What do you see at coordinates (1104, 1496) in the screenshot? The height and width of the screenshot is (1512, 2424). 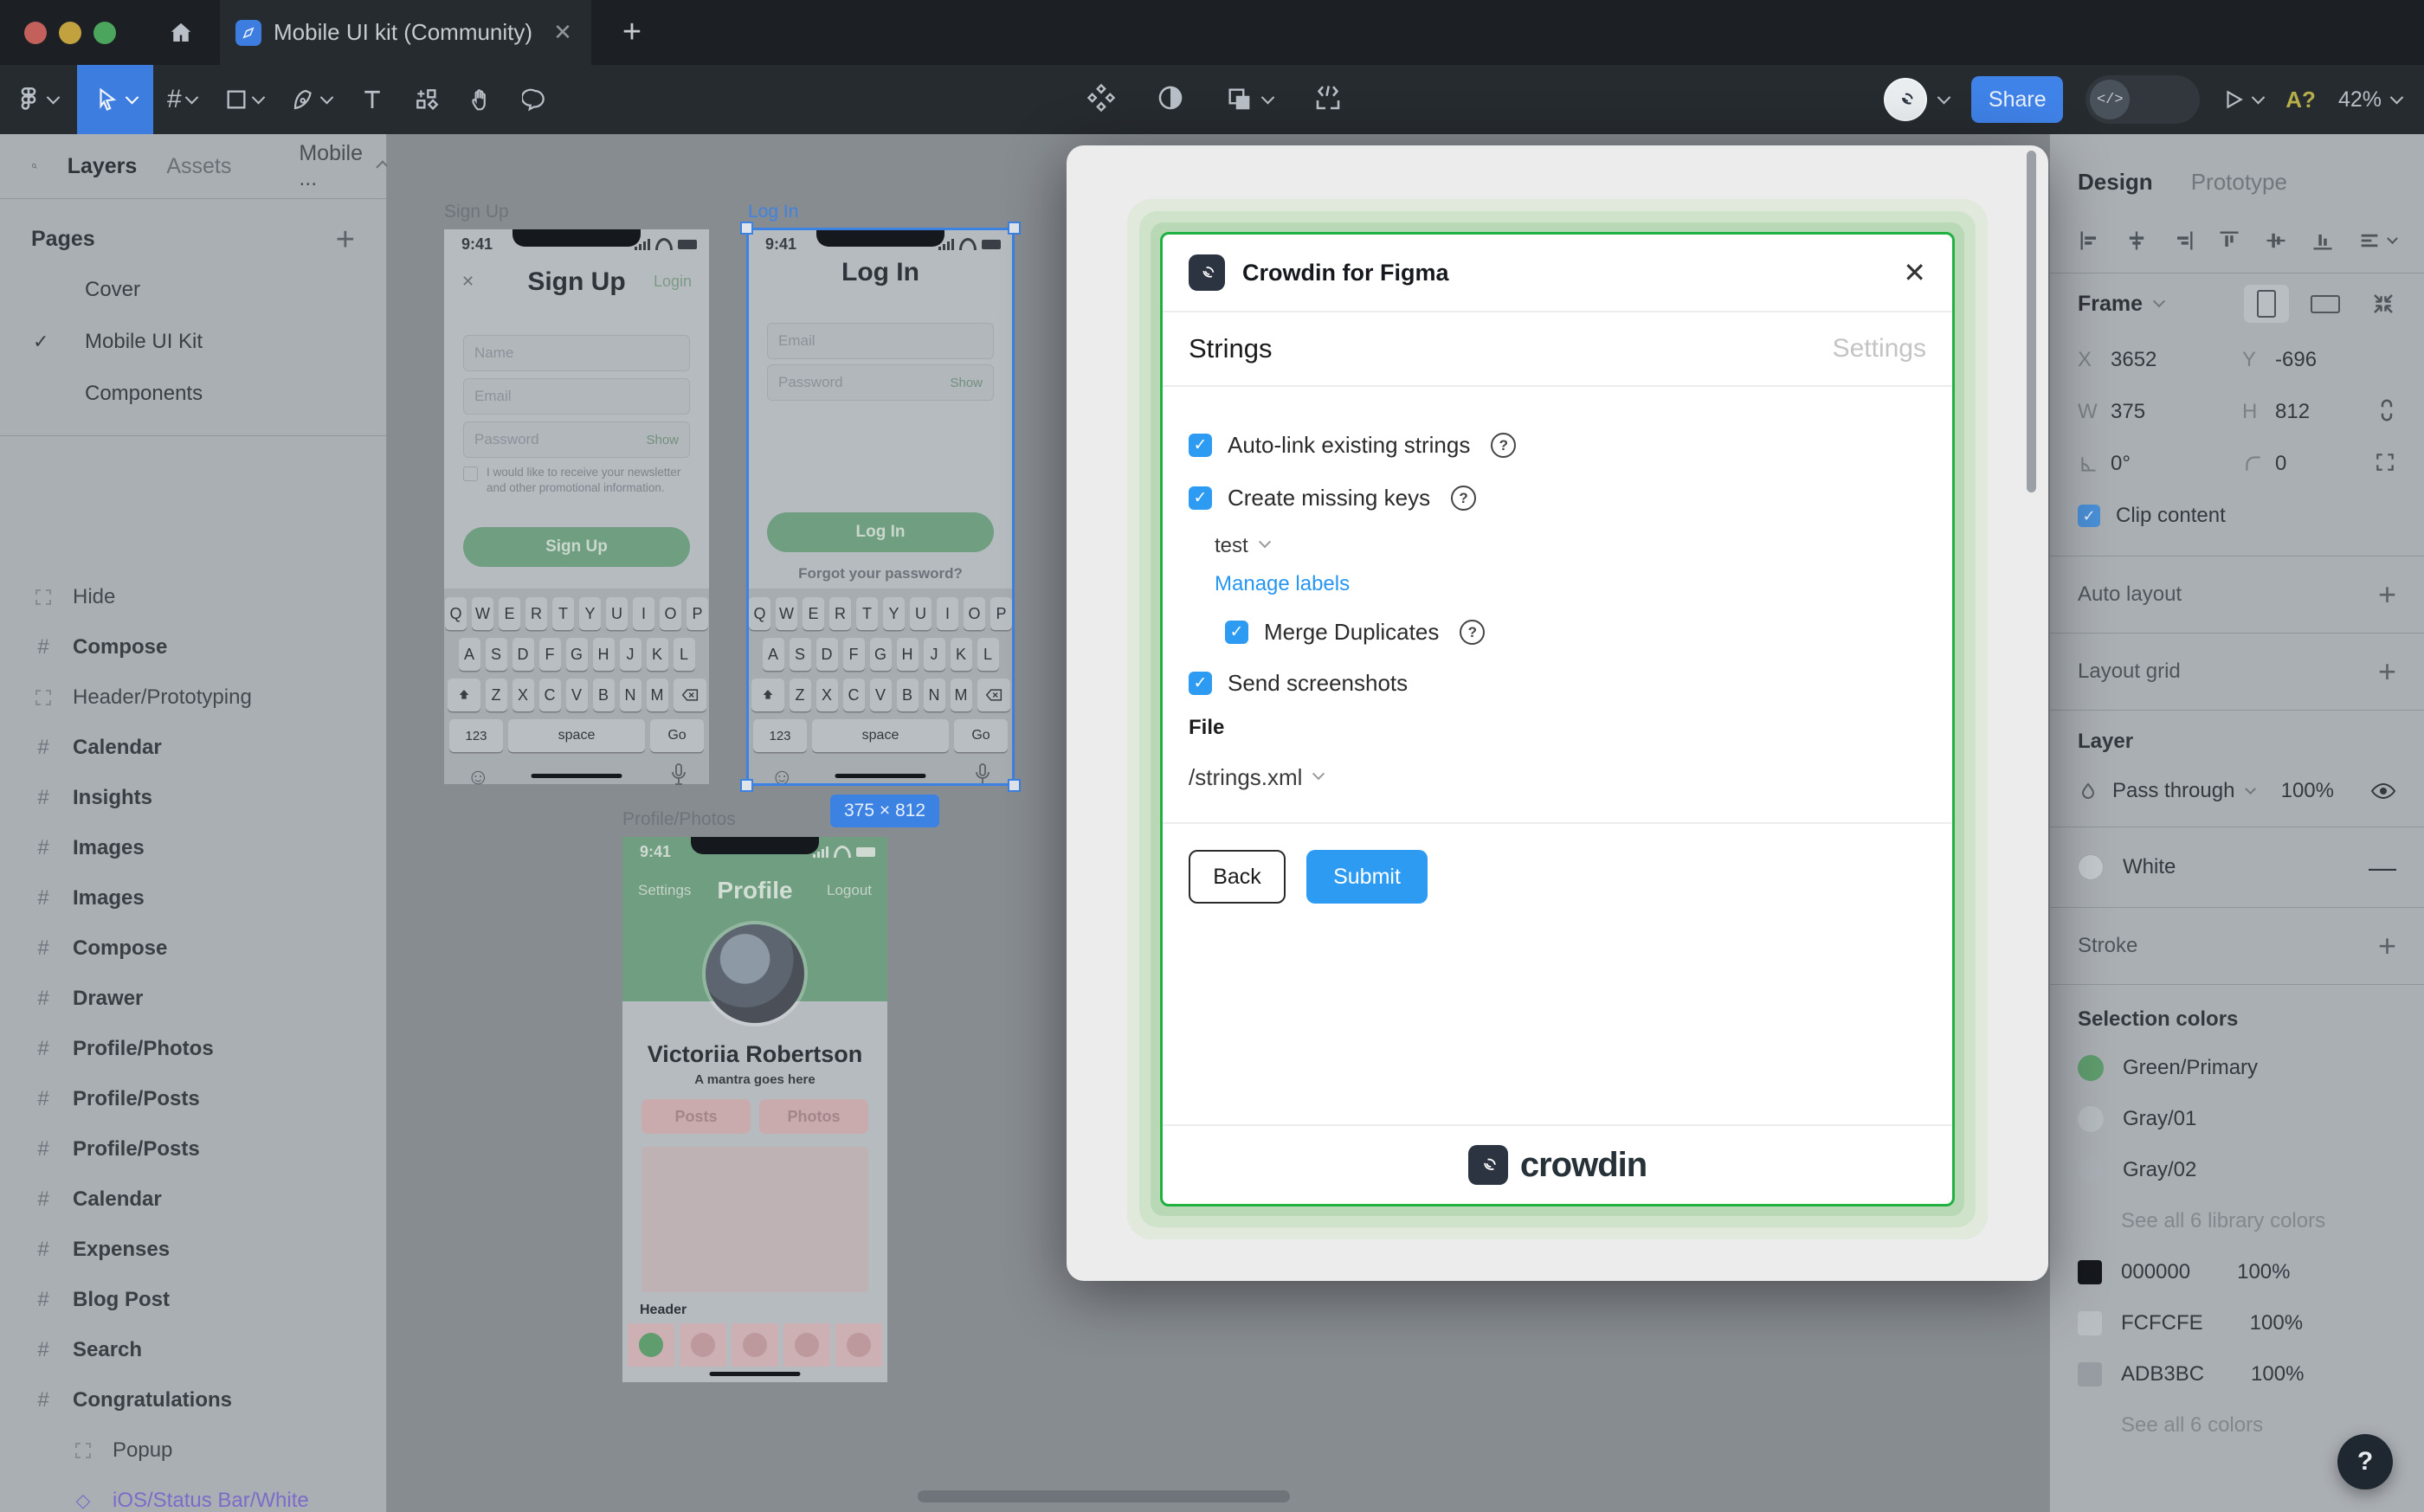 I see `canvas-horizontal-scrollbar` at bounding box center [1104, 1496].